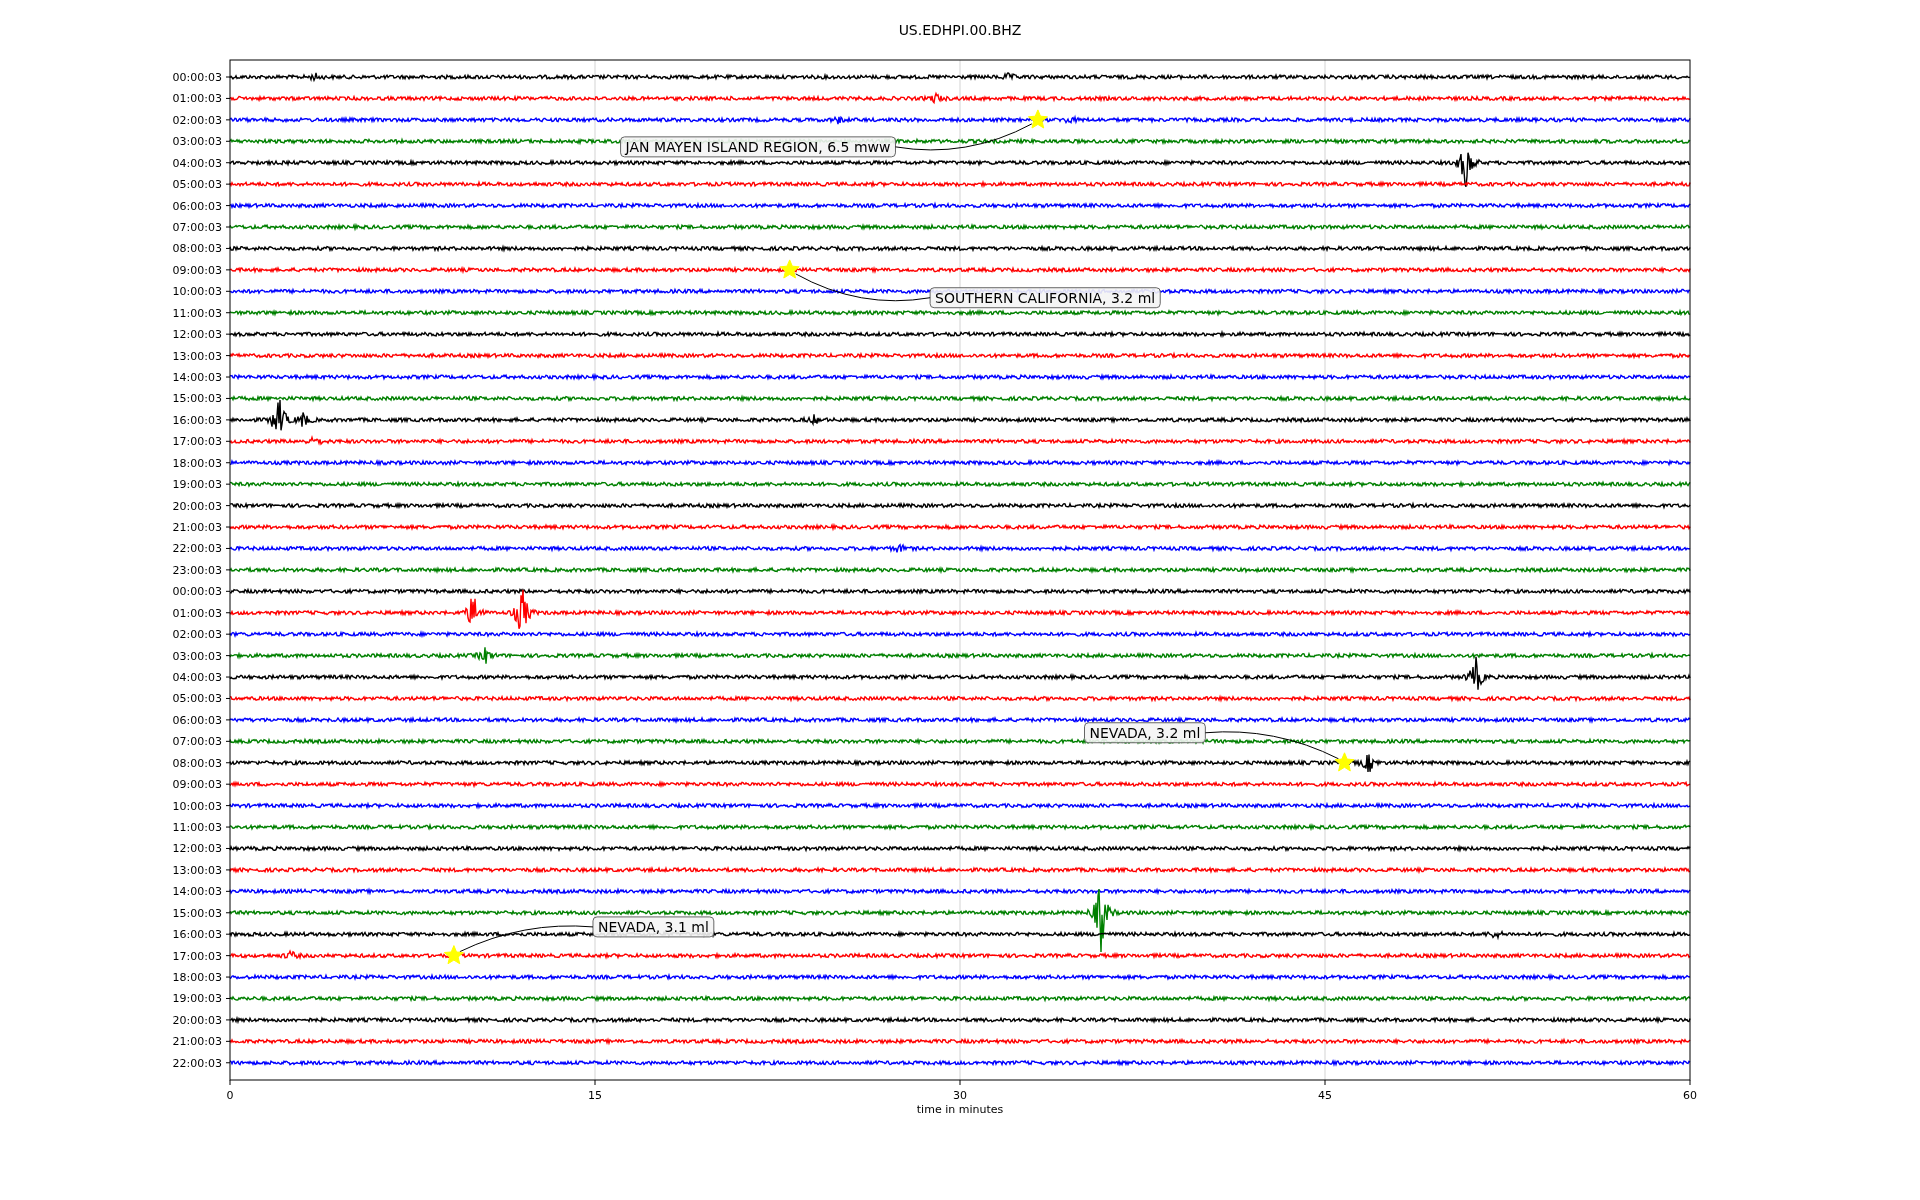 The height and width of the screenshot is (1200, 1920). Describe the element at coordinates (197, 570) in the screenshot. I see `y-tick-label: 23:00:03` at that location.